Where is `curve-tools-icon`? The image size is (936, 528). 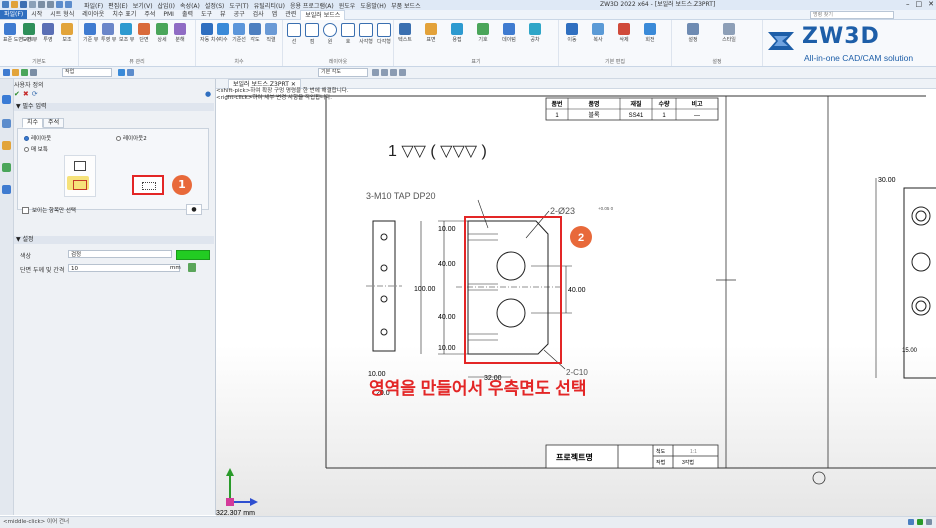 curve-tools-icon is located at coordinates (393, 72).